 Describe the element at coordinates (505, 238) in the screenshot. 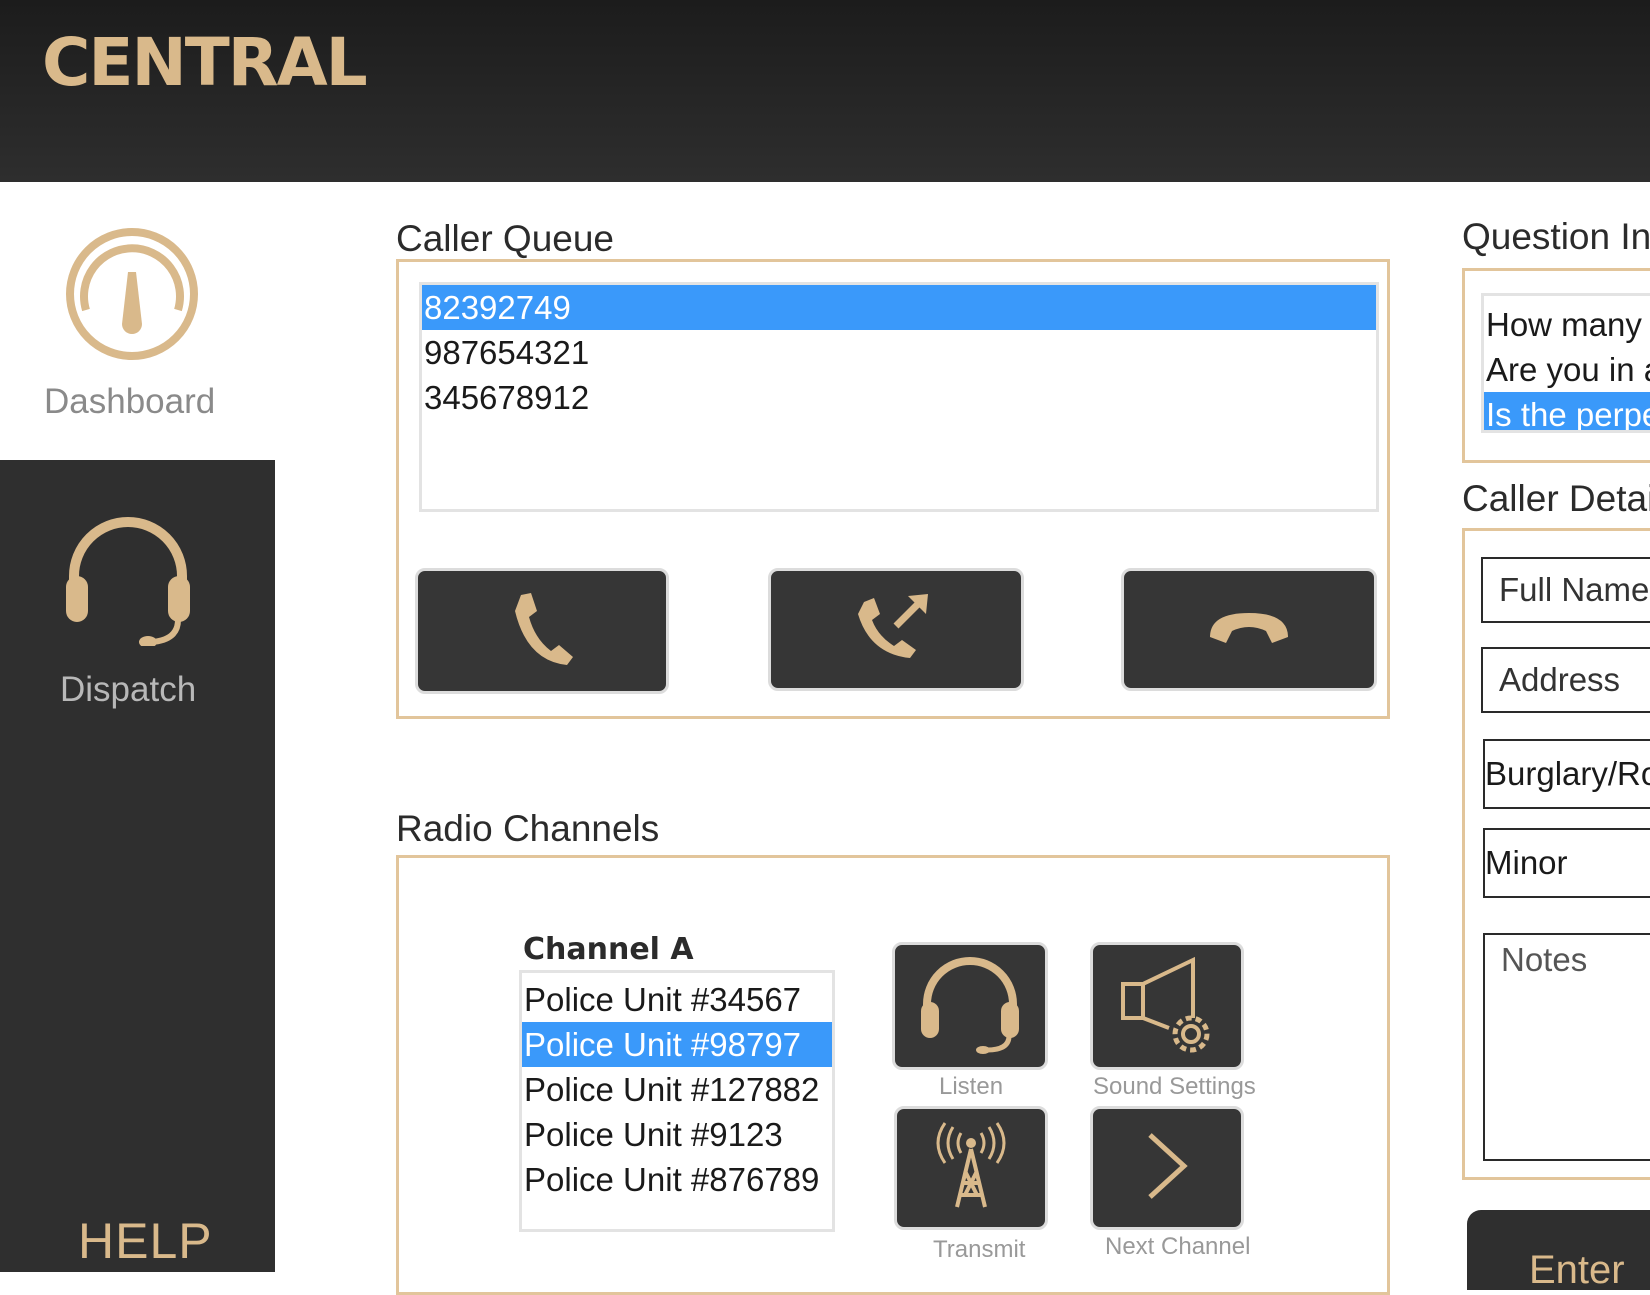

I see `caller-queue-title: Caller Queue` at that location.